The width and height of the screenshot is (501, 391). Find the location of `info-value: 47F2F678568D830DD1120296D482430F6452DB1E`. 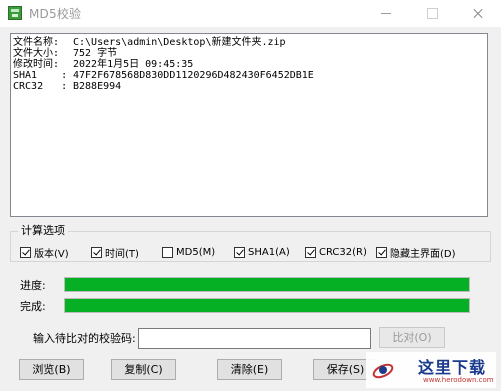

info-value: 47F2F678568D830DD1120296D482430F6452DB1E is located at coordinates (193, 75).